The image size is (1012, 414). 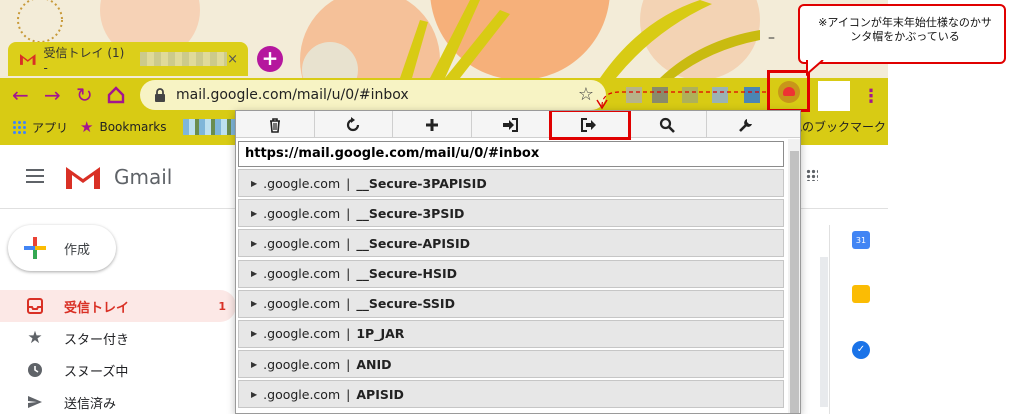 What do you see at coordinates (208, 127) in the screenshot?
I see `bookmark-redacted` at bounding box center [208, 127].